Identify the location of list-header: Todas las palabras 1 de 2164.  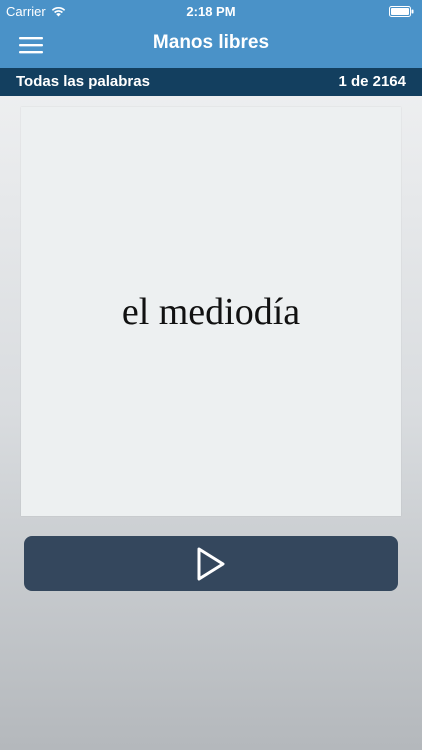
(211, 82).